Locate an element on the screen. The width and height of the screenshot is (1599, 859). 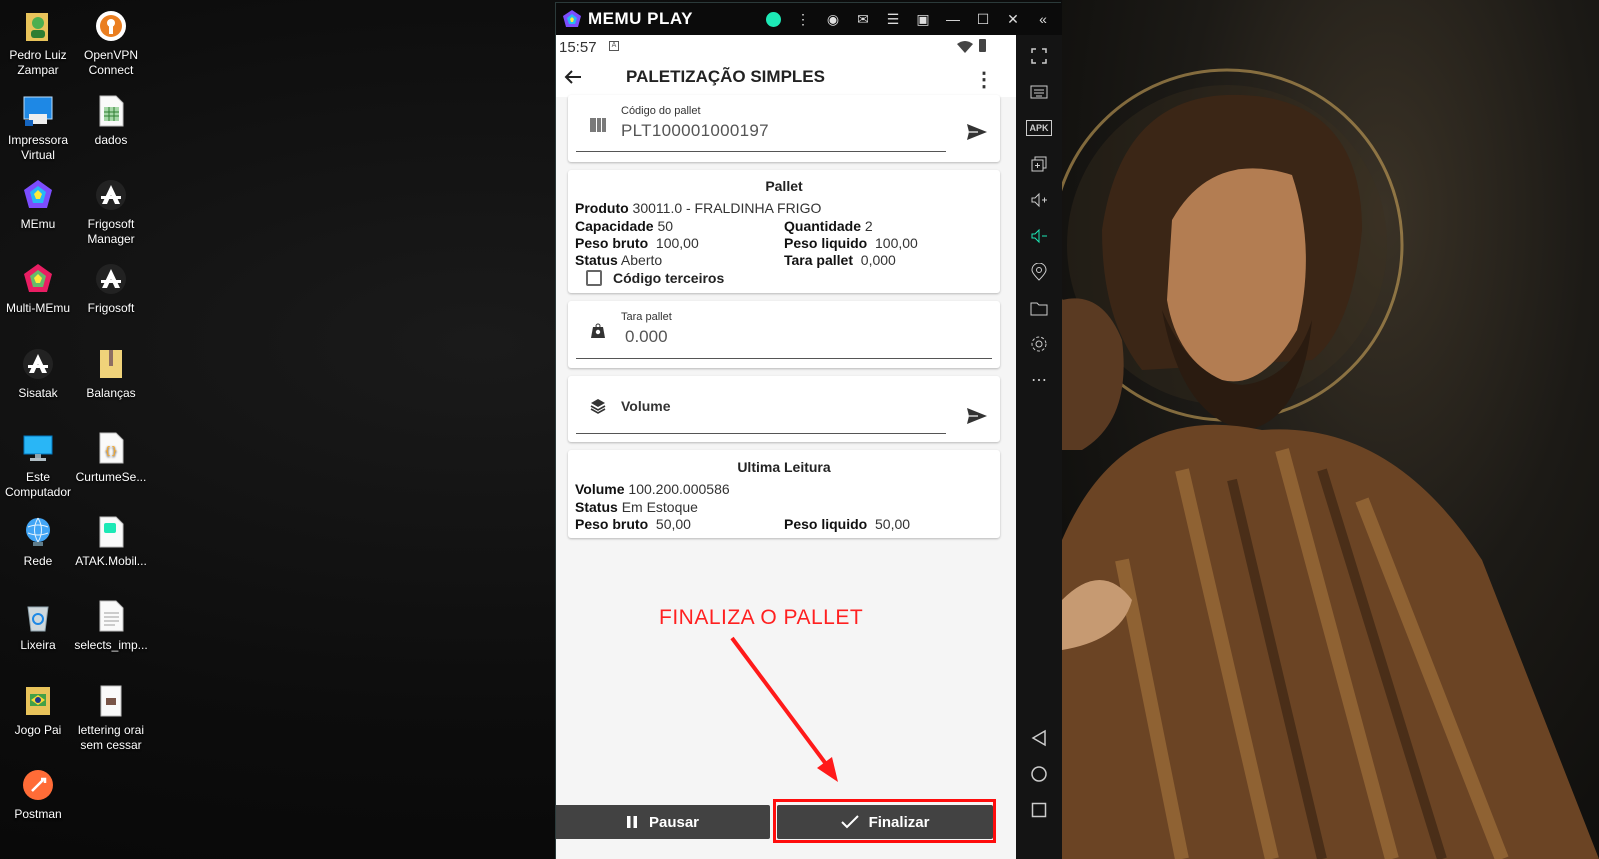
tara-pallet-row: Tara pallet 0,000 is located at coordinates (840, 260).